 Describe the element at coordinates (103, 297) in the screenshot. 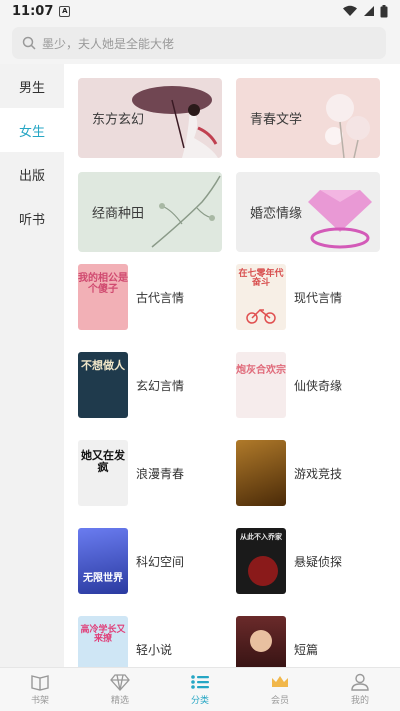

I see `book-cover: 我的相公是个傻子` at that location.